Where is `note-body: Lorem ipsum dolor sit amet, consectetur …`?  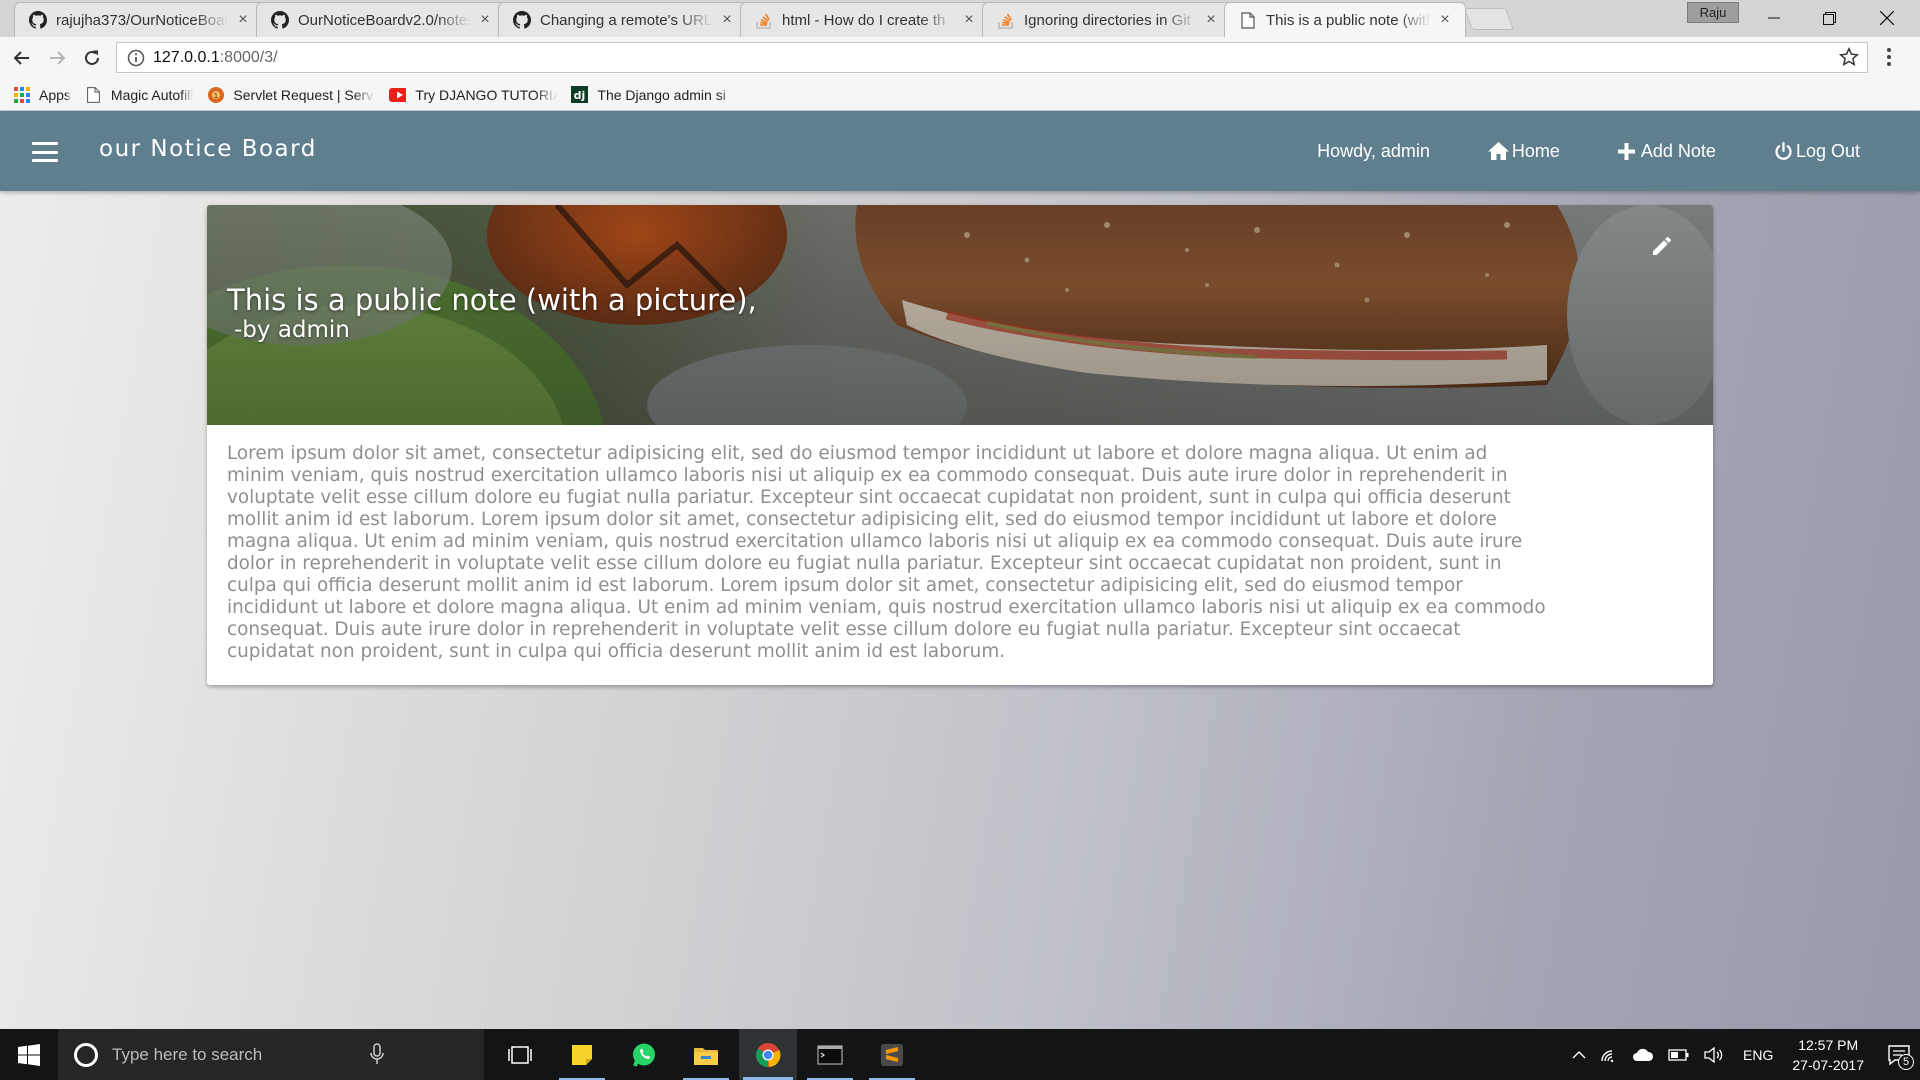
note-body: Lorem ipsum dolor sit amet, consectetur … is located at coordinates (886, 552).